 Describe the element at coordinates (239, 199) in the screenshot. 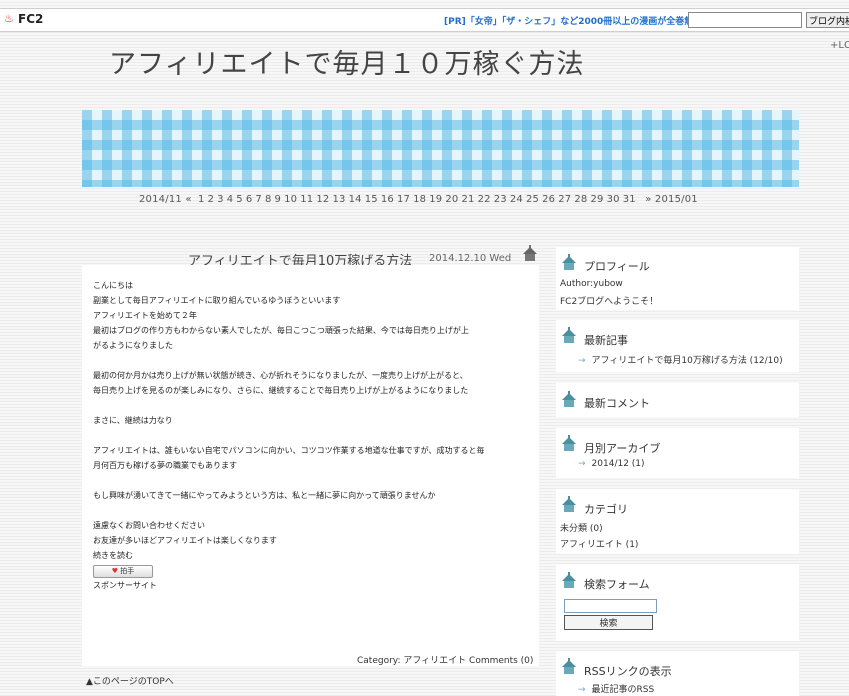

I see `calendar-day: 5` at that location.